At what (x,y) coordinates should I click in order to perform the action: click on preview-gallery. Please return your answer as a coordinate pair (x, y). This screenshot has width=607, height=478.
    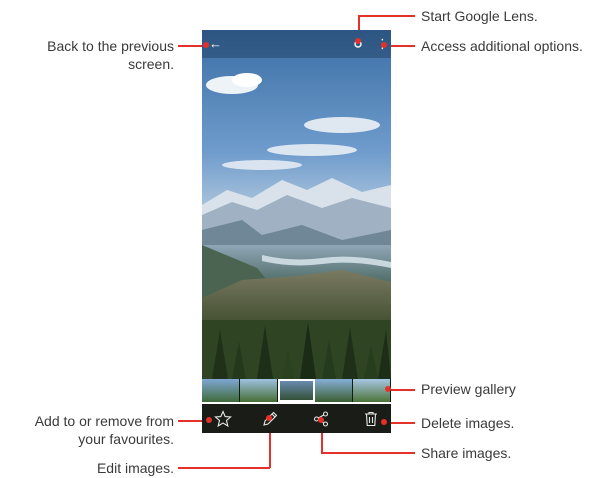
    Looking at the image, I should click on (296, 390).